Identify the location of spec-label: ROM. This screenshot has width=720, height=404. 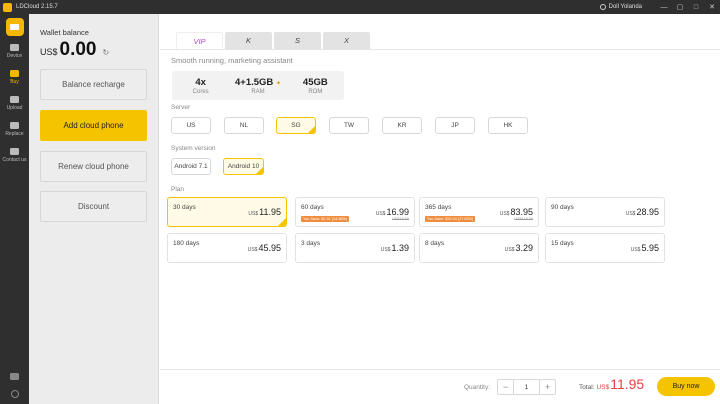
(315, 91).